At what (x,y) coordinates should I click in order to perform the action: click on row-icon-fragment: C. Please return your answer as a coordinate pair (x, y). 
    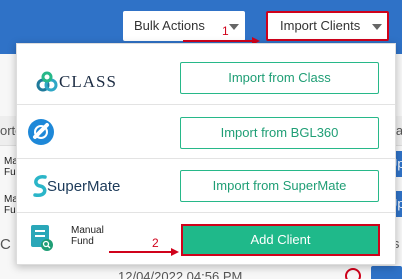
    Looking at the image, I should click on (5, 244).